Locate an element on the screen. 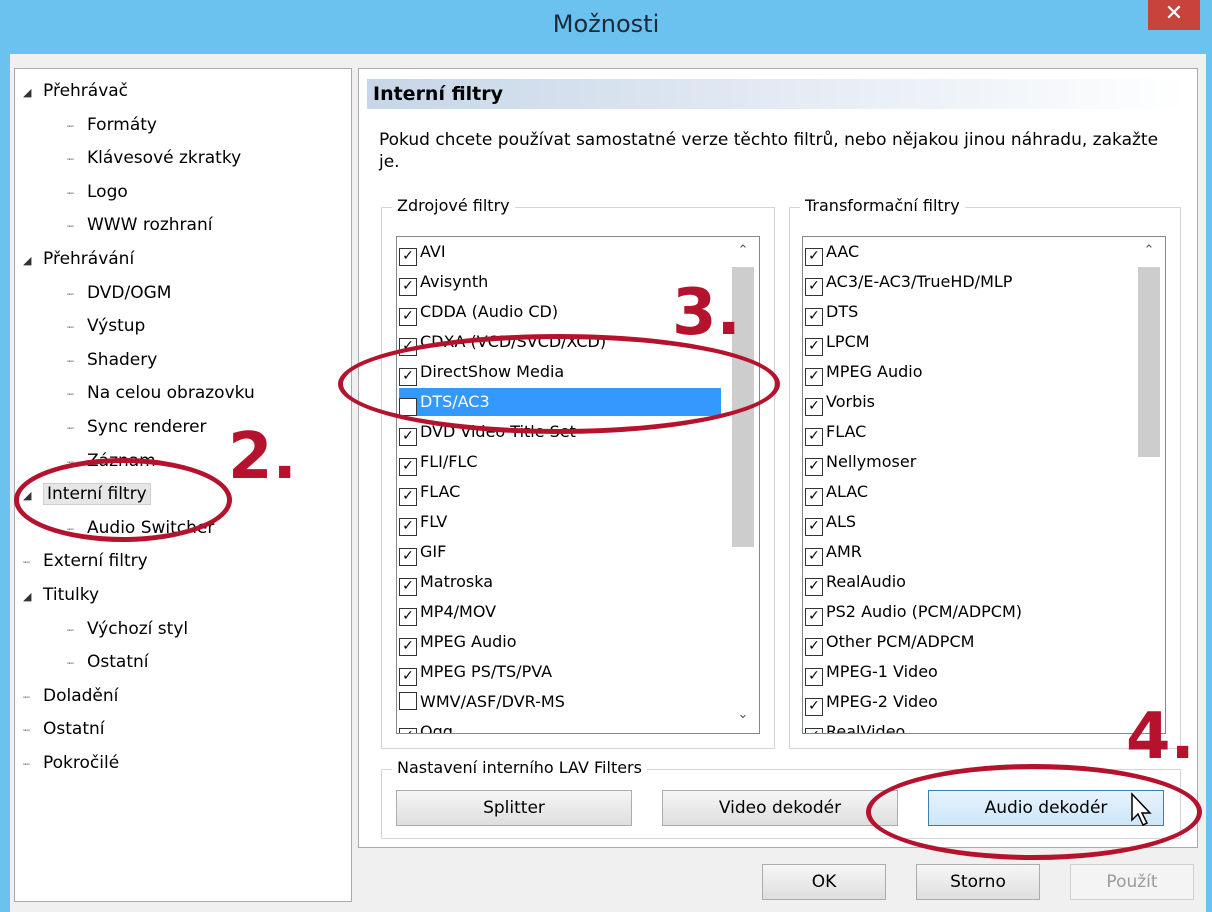 This screenshot has width=1212, height=912. close-icon: ✕ is located at coordinates (1174, 13).